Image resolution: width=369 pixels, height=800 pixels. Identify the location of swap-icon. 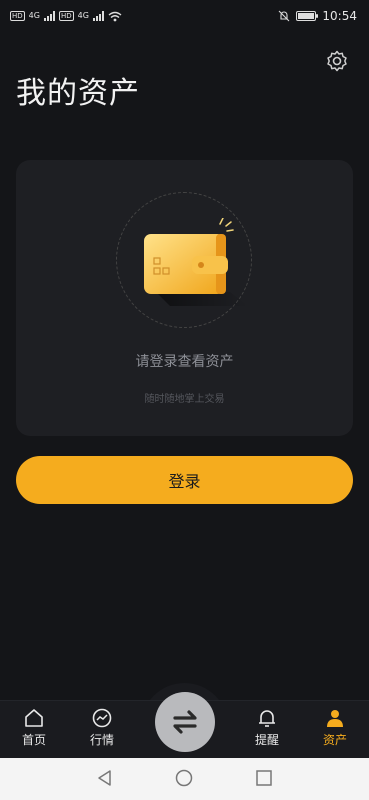
(185, 722).